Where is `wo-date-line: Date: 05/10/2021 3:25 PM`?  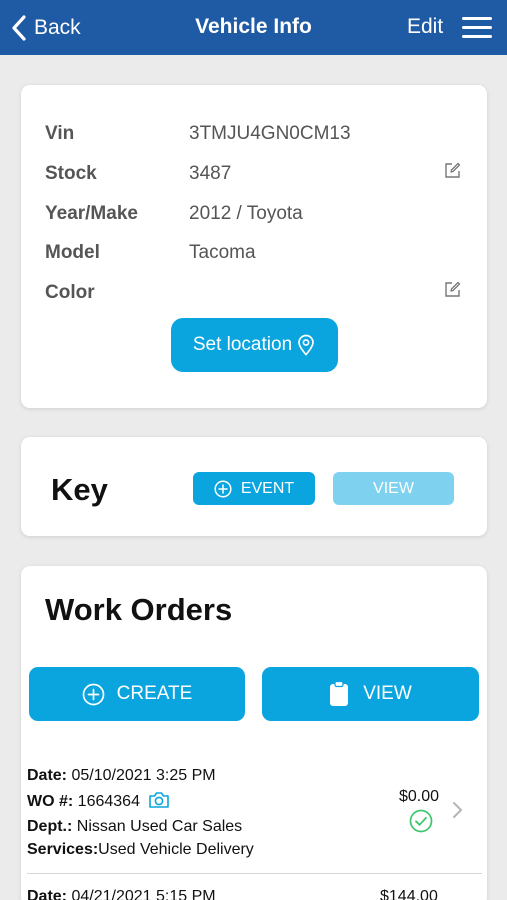
wo-date-line: Date: 05/10/2021 3:25 PM is located at coordinates (121, 776).